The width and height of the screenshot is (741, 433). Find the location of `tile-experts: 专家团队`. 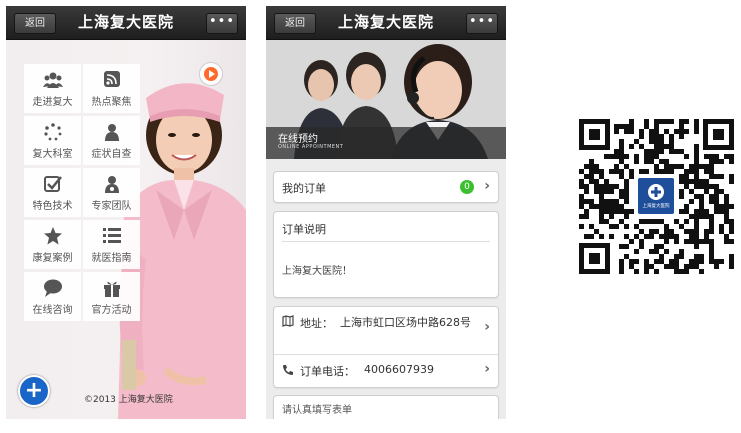

tile-experts: 专家团队 is located at coordinates (111, 192).